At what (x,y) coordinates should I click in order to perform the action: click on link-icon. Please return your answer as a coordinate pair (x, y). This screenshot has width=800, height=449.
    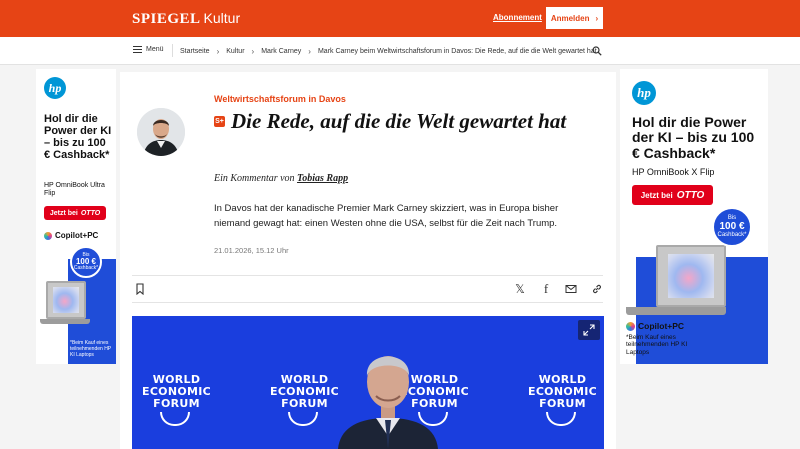
    Looking at the image, I should click on (597, 289).